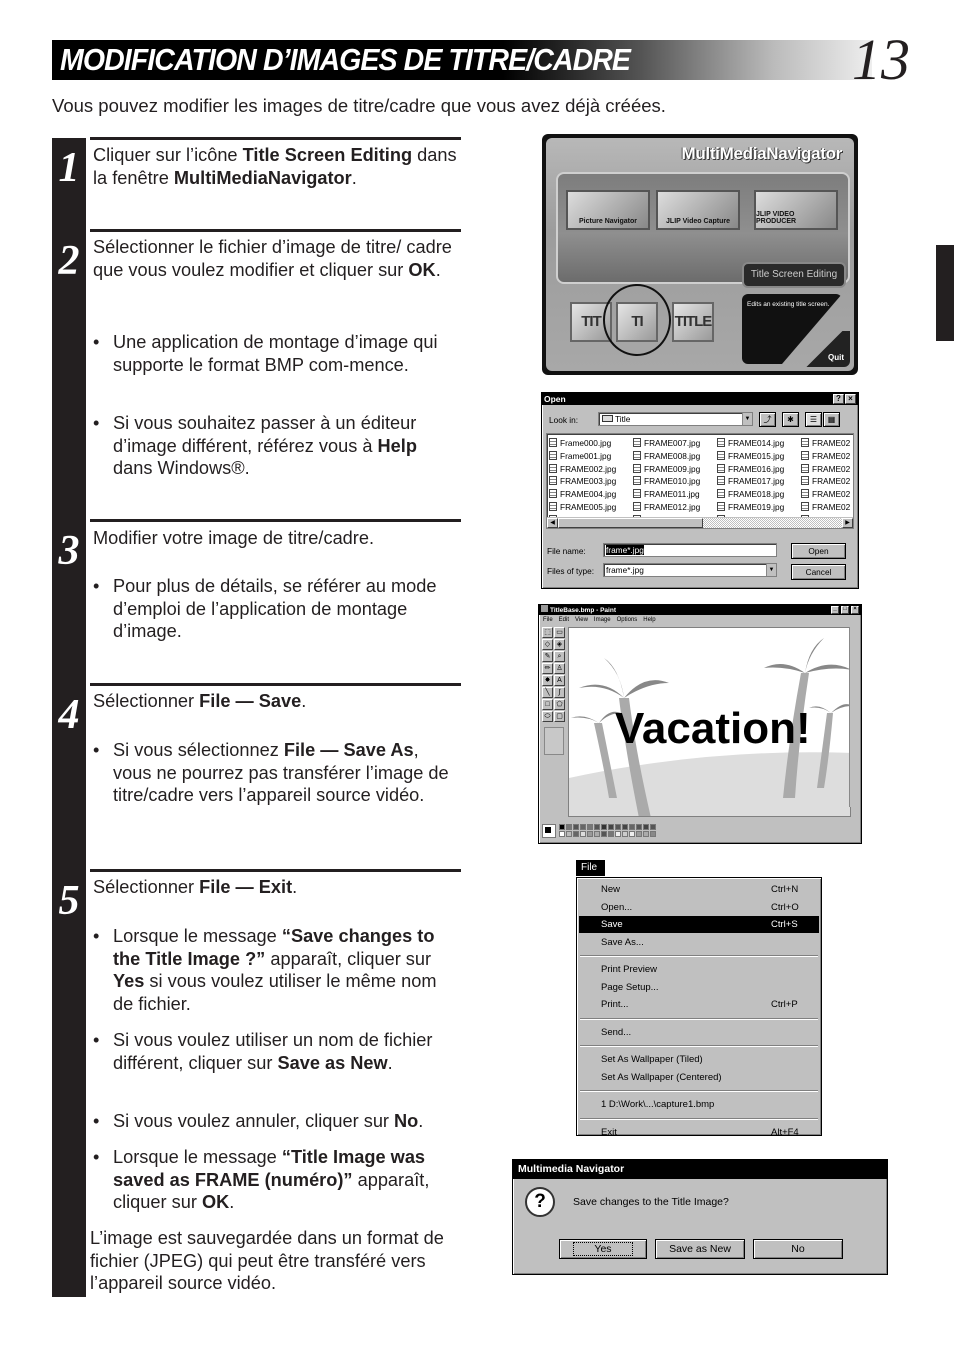  Describe the element at coordinates (675, 419) in the screenshot. I see `look-in-select: Title ▼` at that location.